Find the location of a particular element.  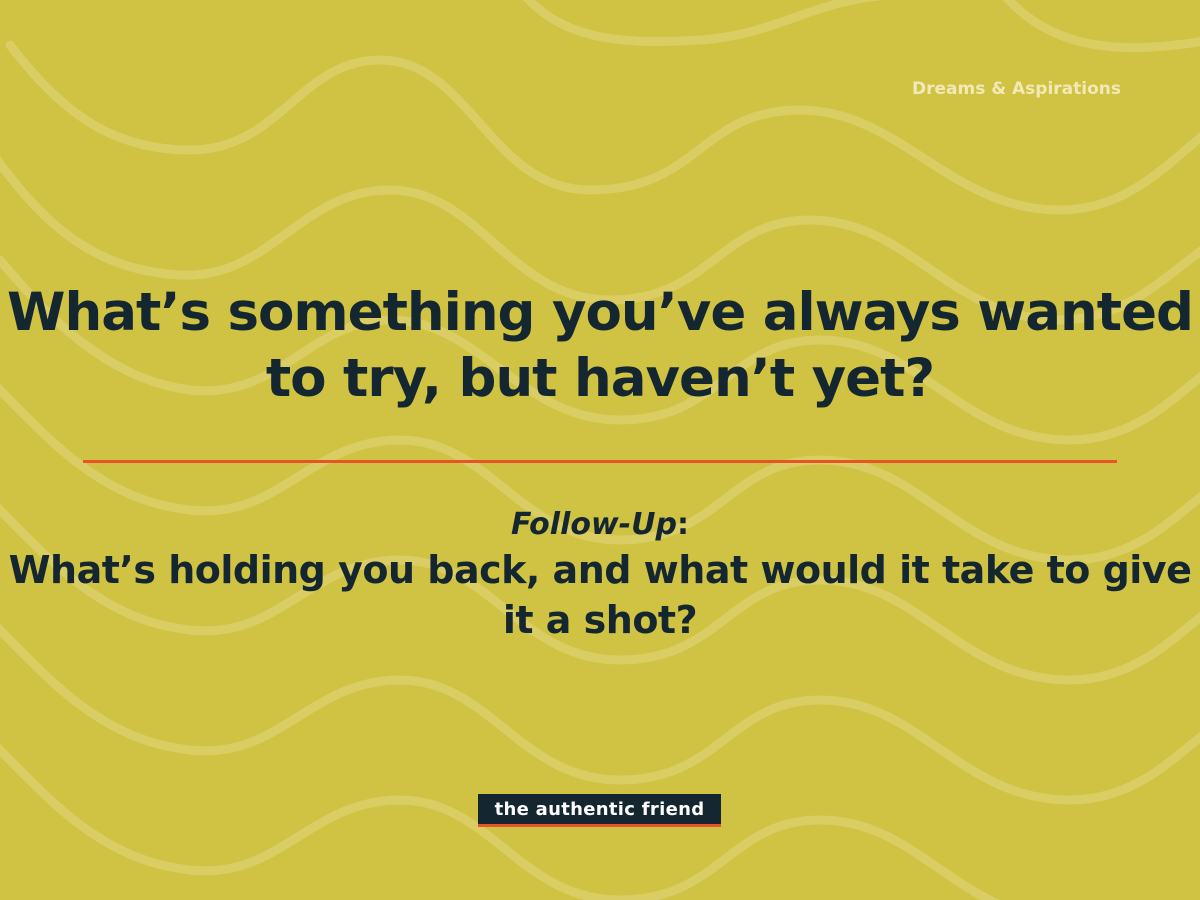

brand-logo: the authentic friend is located at coordinates (599, 810).